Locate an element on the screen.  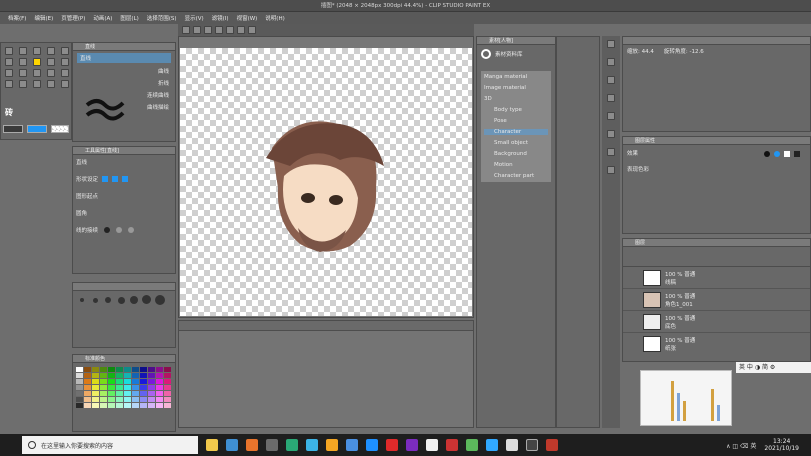
gradient-tool-icon is located at coordinates (37, 73).